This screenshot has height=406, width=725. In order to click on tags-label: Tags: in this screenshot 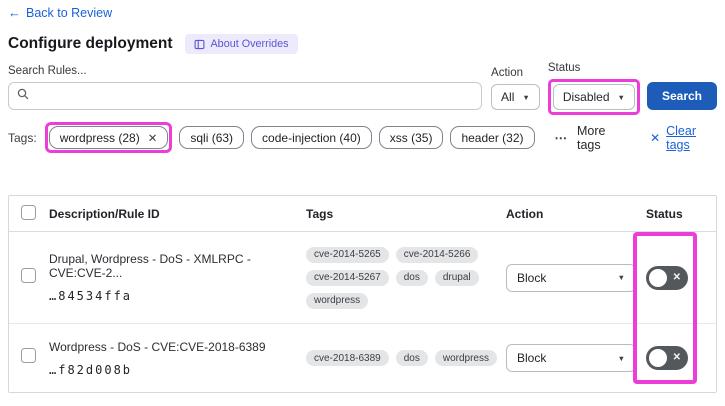, I will do `click(22, 137)`.